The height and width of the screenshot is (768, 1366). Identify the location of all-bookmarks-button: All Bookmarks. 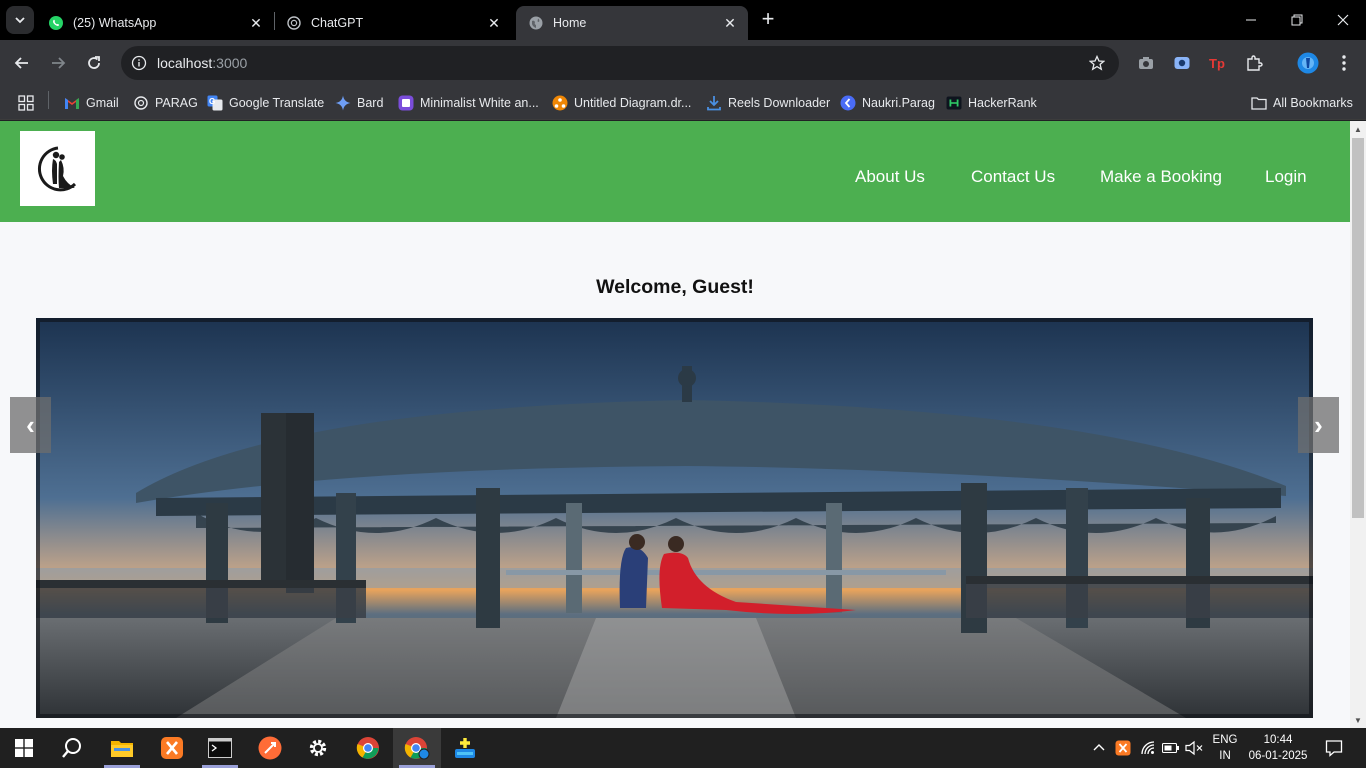
(1302, 103).